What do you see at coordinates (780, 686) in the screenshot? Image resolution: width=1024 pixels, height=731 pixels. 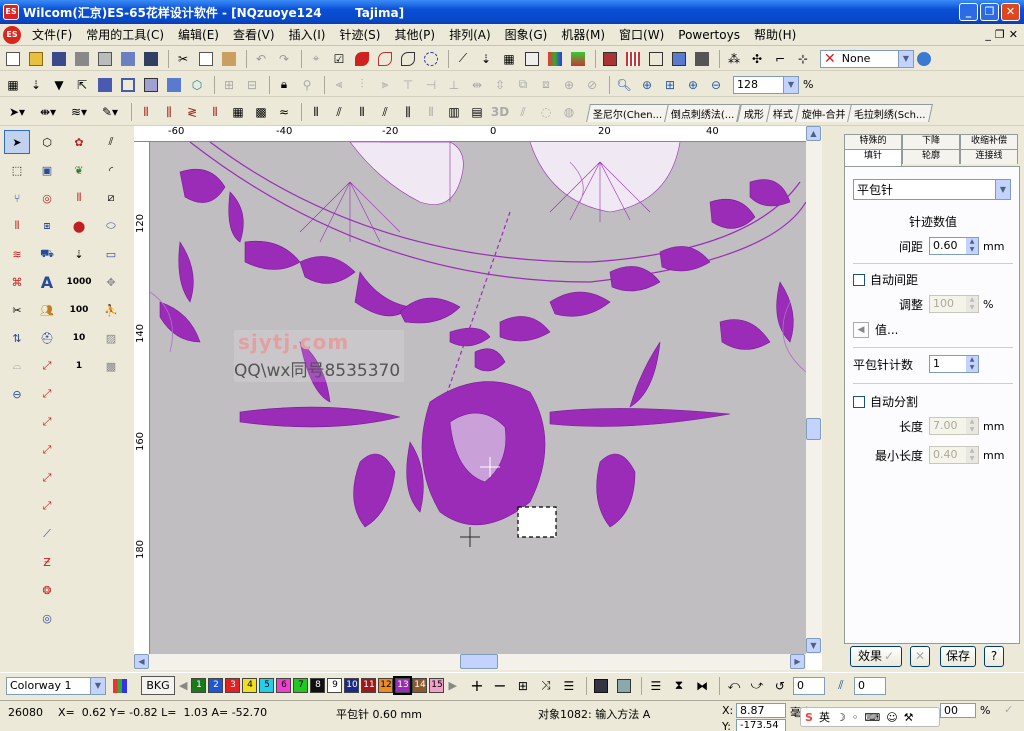 I see `rotate-angle-icon: ↺` at bounding box center [780, 686].